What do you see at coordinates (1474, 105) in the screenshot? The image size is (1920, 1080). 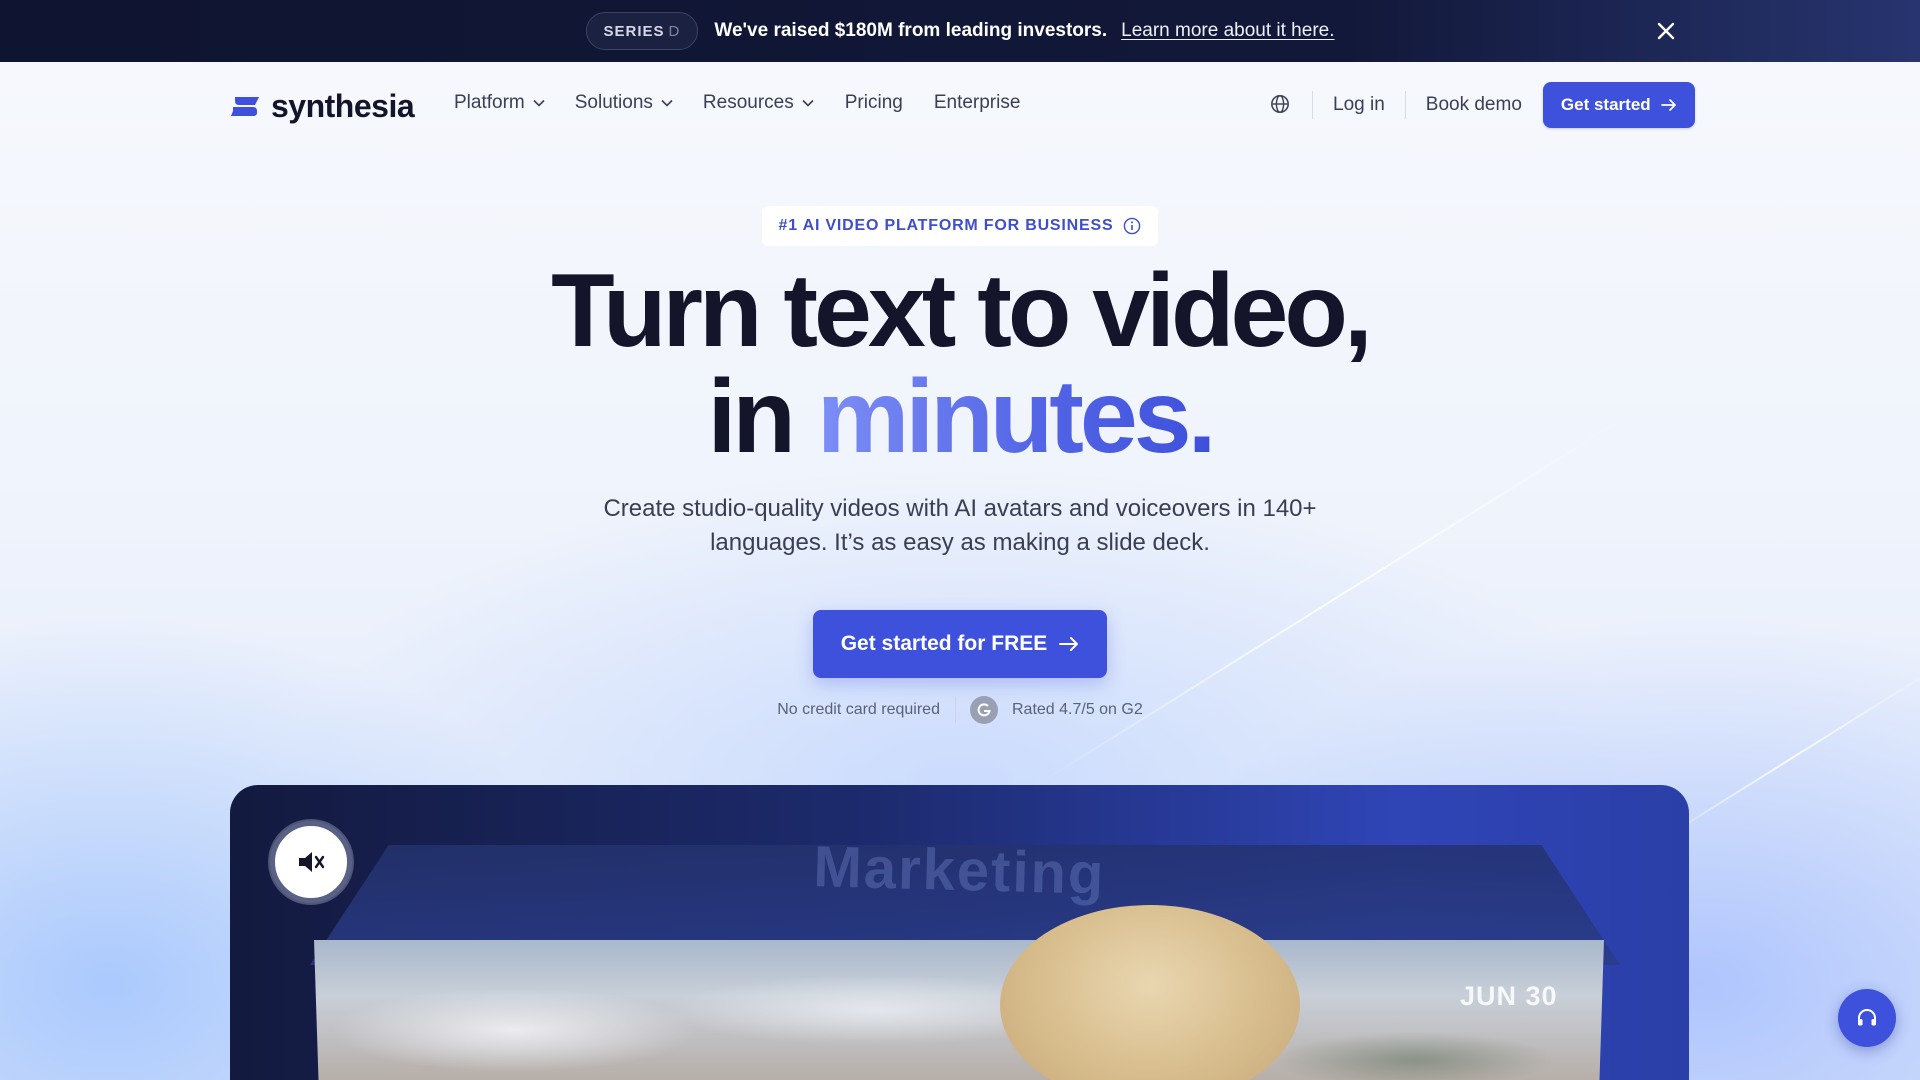 I see `book-demo-link: Book demo` at bounding box center [1474, 105].